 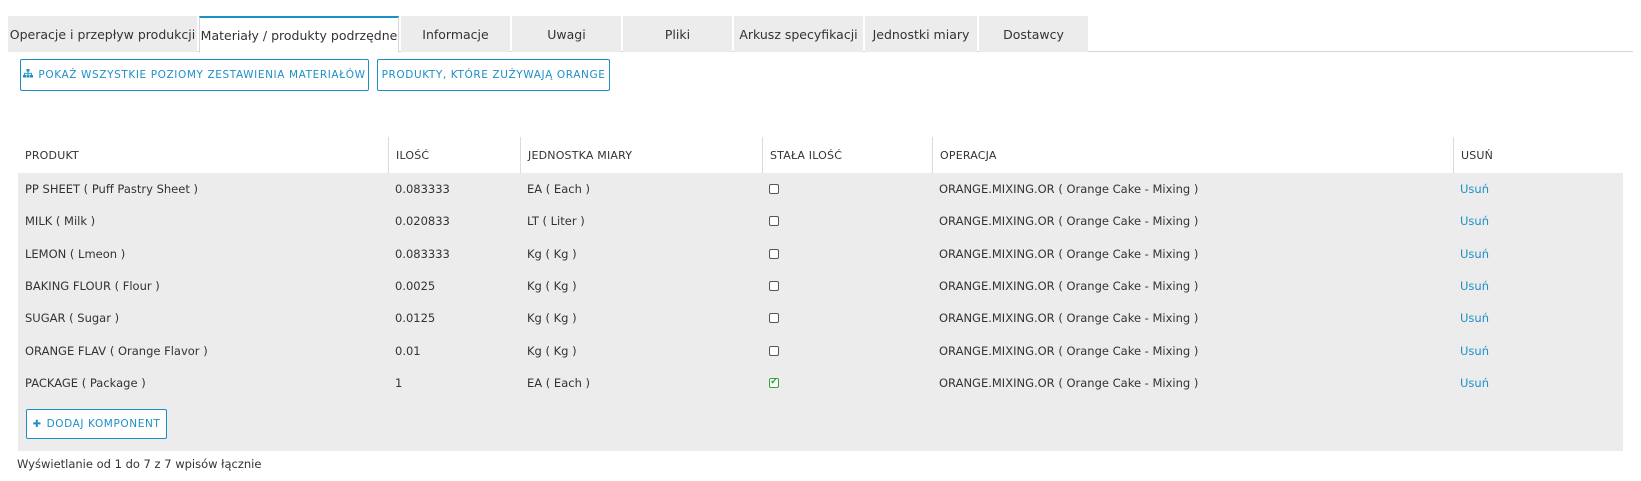 I want to click on cell-product: BAKING FLOUR ( Flour ), so click(x=92, y=286).